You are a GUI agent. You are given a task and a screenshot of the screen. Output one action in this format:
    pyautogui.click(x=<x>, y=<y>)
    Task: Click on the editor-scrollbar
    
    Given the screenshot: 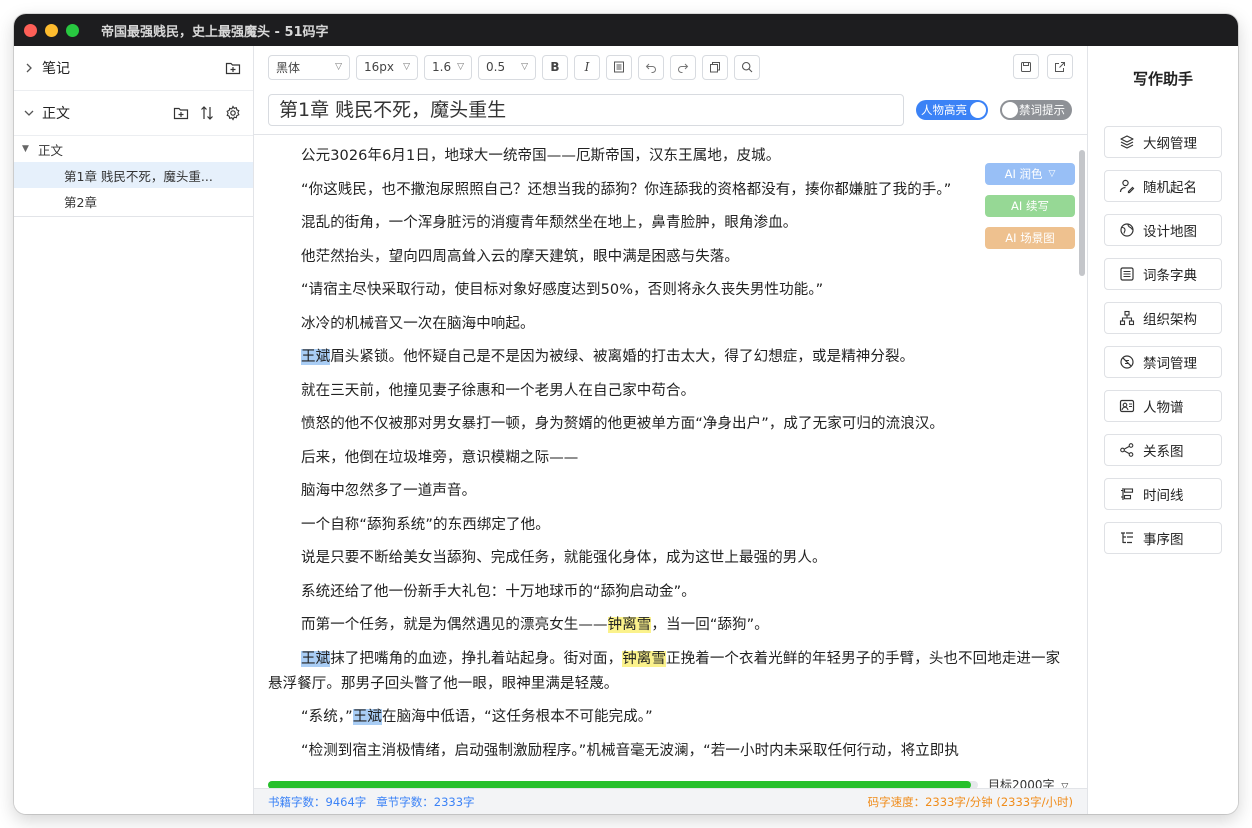 What is the action you would take?
    pyautogui.click(x=1082, y=213)
    